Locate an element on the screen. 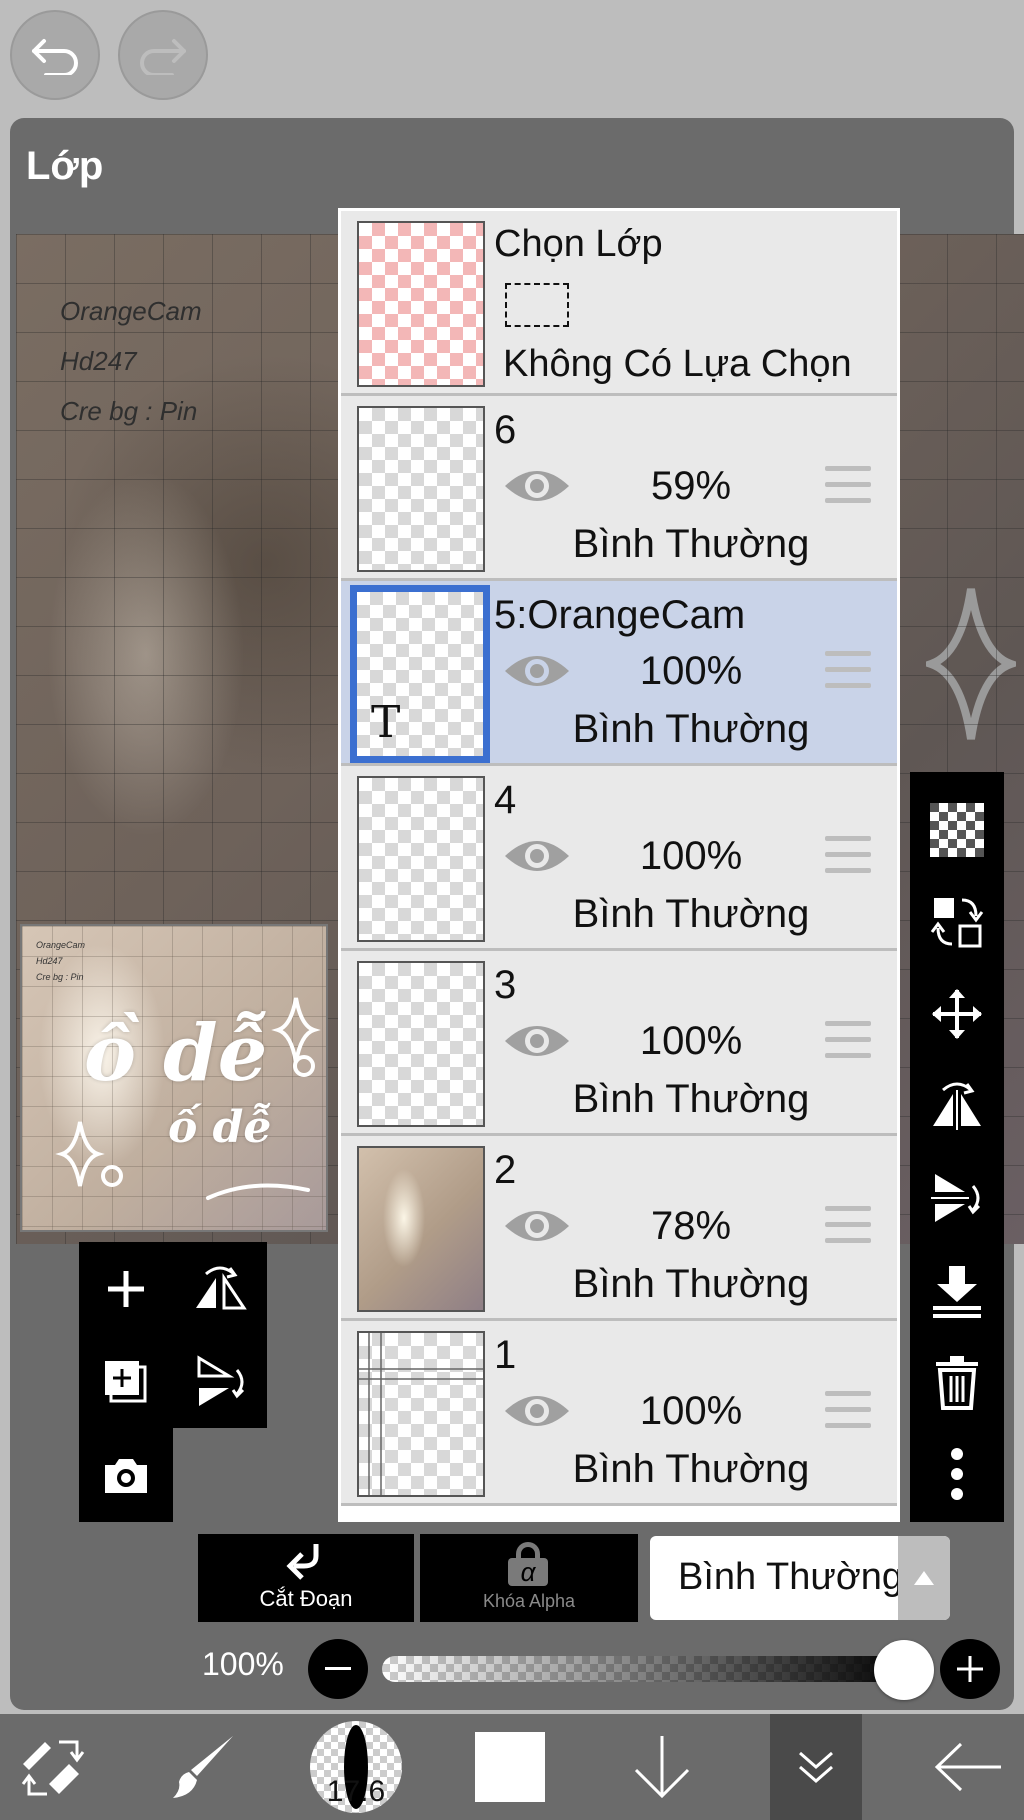  minus-icon is located at coordinates (338, 1668).